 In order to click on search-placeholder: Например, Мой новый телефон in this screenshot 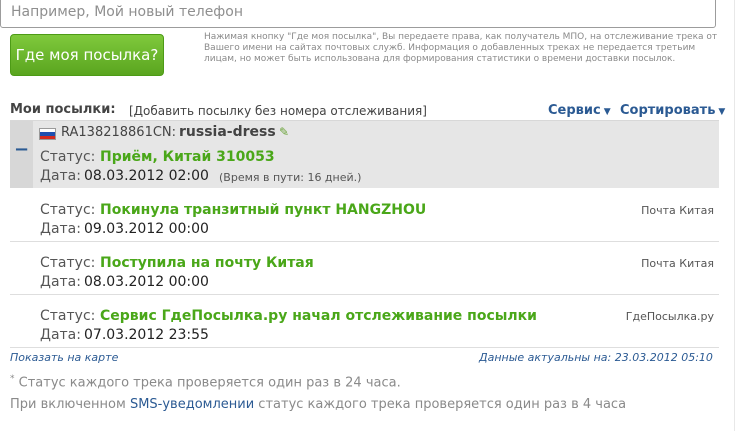, I will do `click(127, 12)`.